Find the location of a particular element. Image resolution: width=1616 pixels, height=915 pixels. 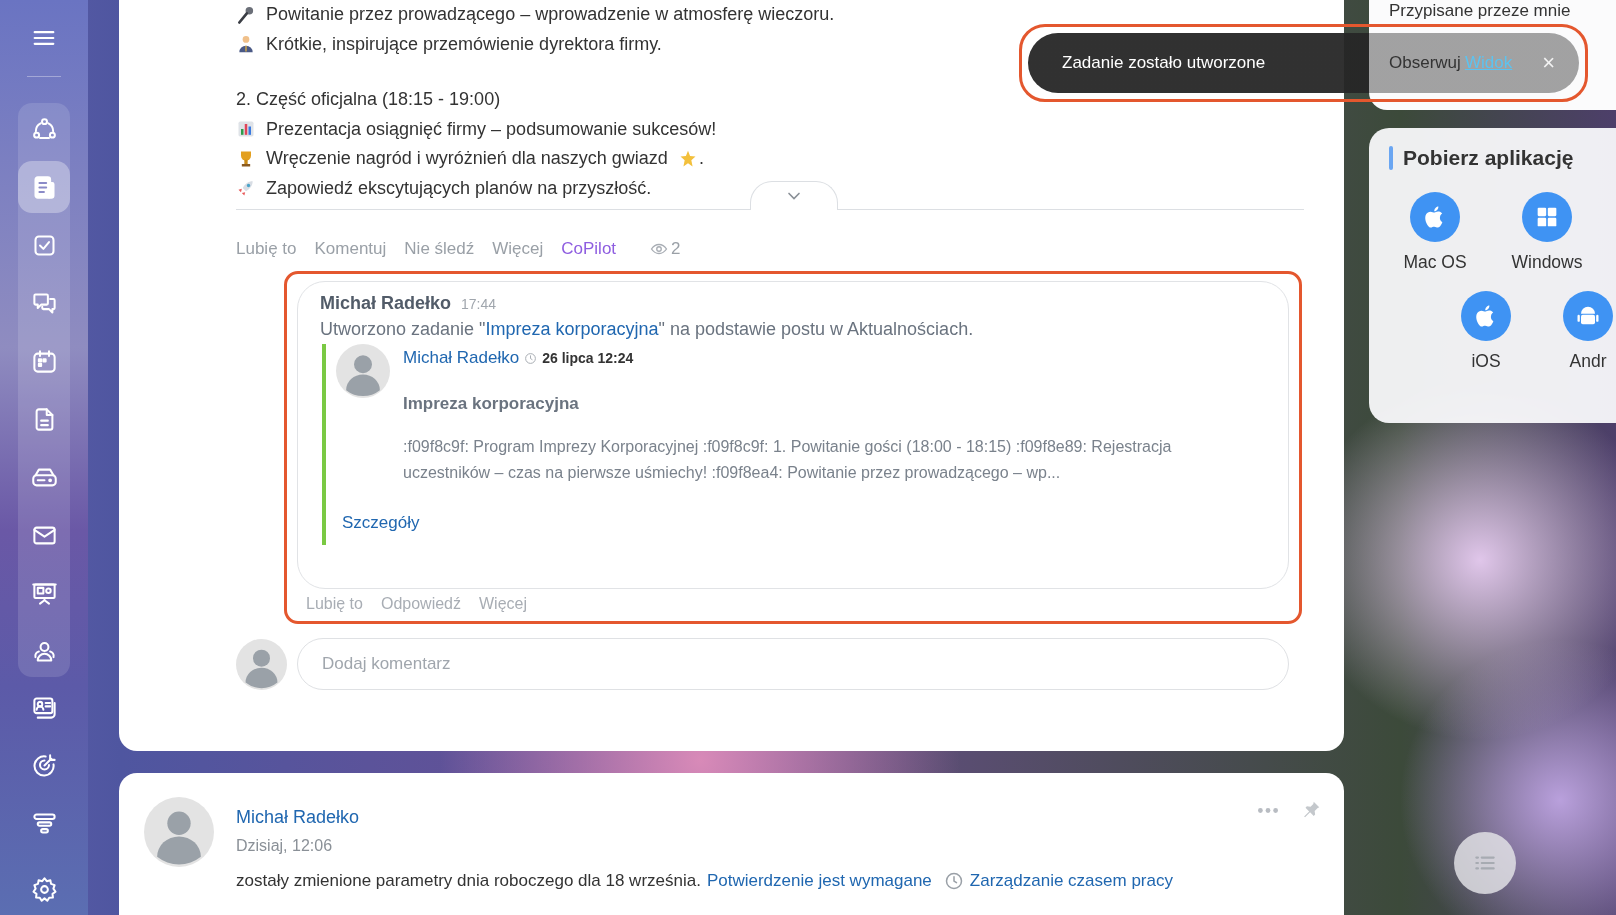

task-link: Impreza korporacyjna is located at coordinates (572, 329).